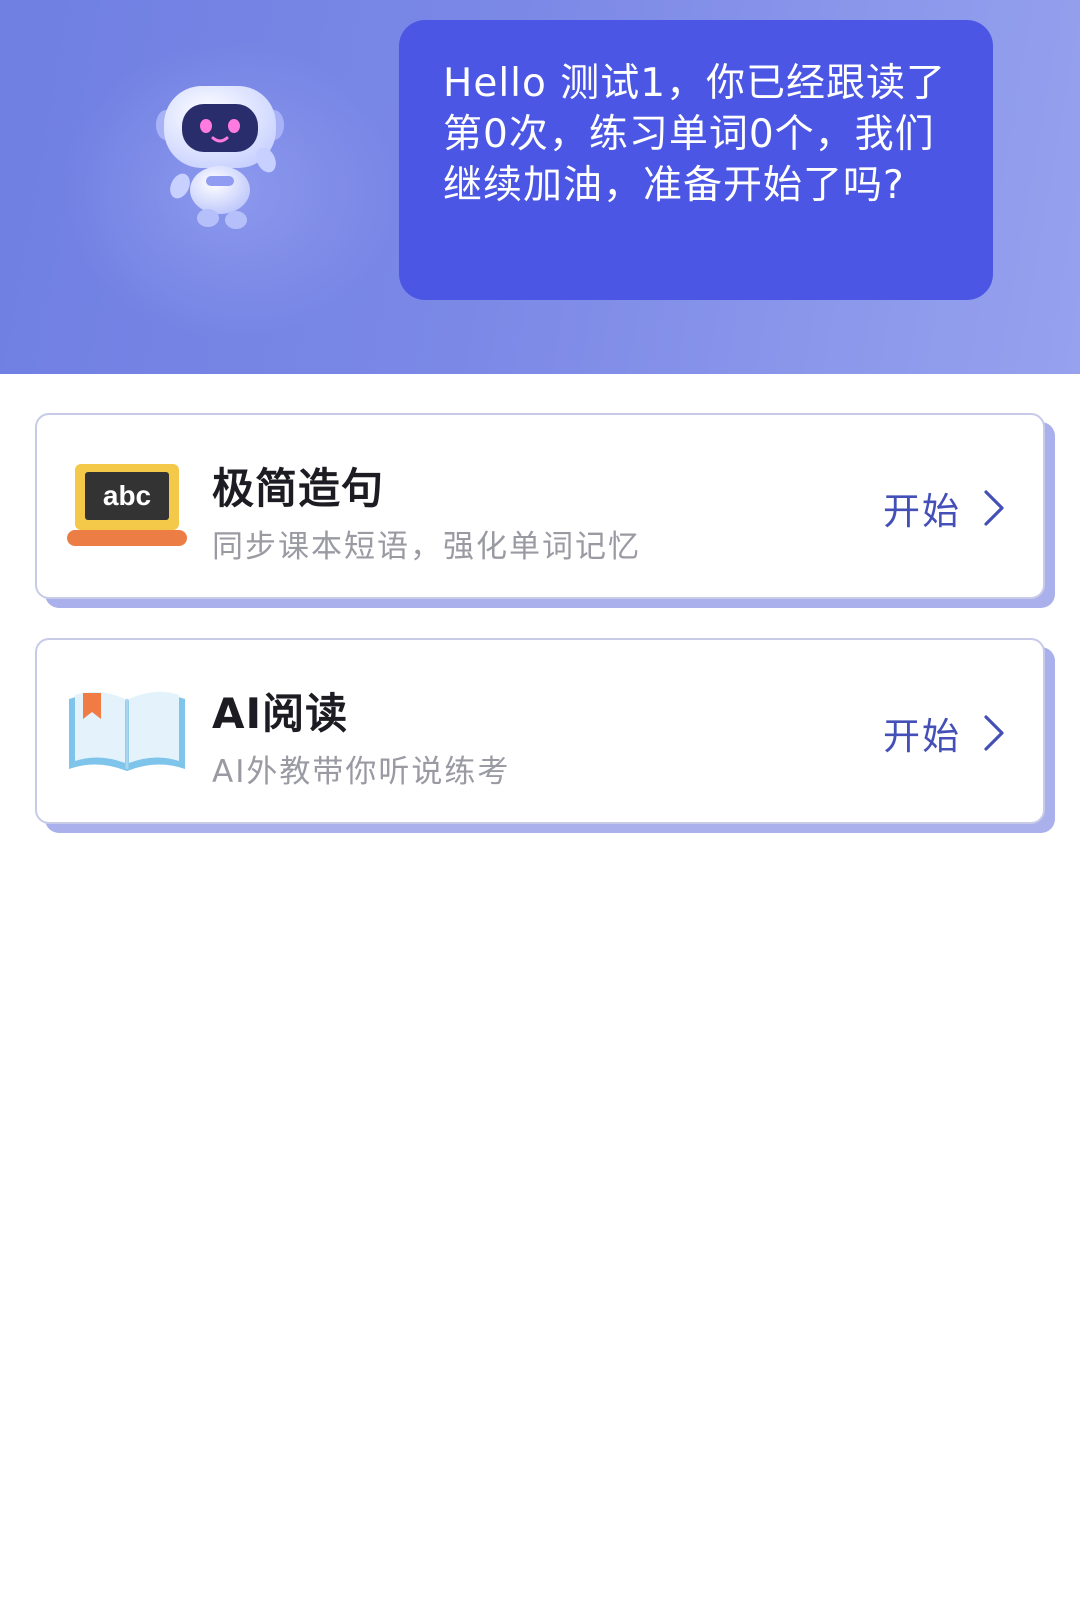  I want to click on card-title: AI阅读, so click(280, 713).